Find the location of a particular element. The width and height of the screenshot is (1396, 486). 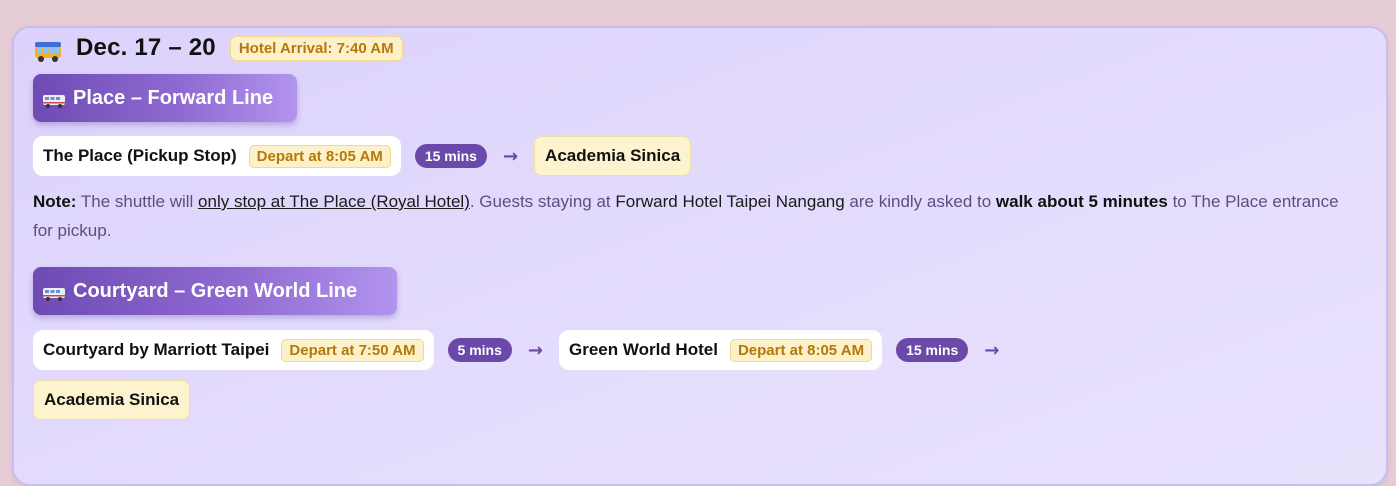

depart-time-badge: Depart at 7:50 AM is located at coordinates (352, 350).